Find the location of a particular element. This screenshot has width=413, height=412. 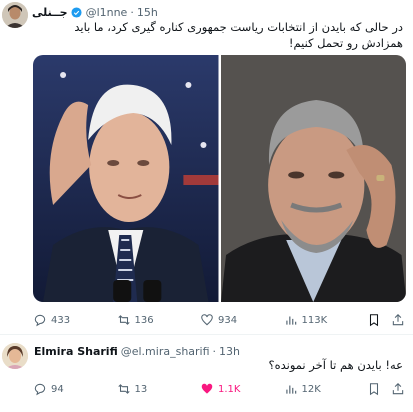

repost-count: 13 is located at coordinates (141, 389).